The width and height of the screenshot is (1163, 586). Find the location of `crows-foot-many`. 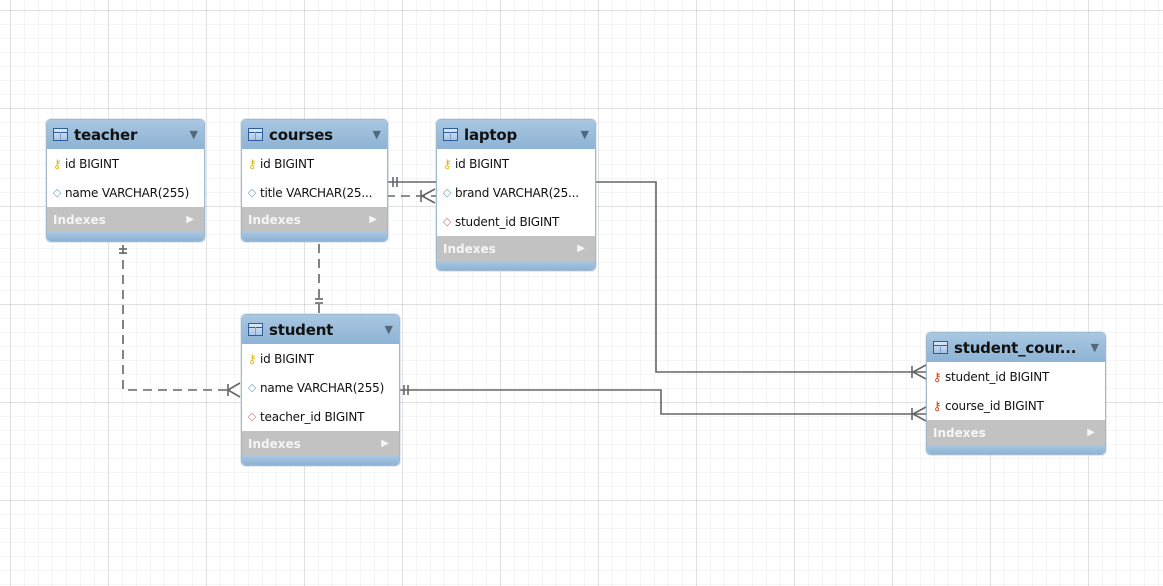

crows-foot-many is located at coordinates (233, 390).